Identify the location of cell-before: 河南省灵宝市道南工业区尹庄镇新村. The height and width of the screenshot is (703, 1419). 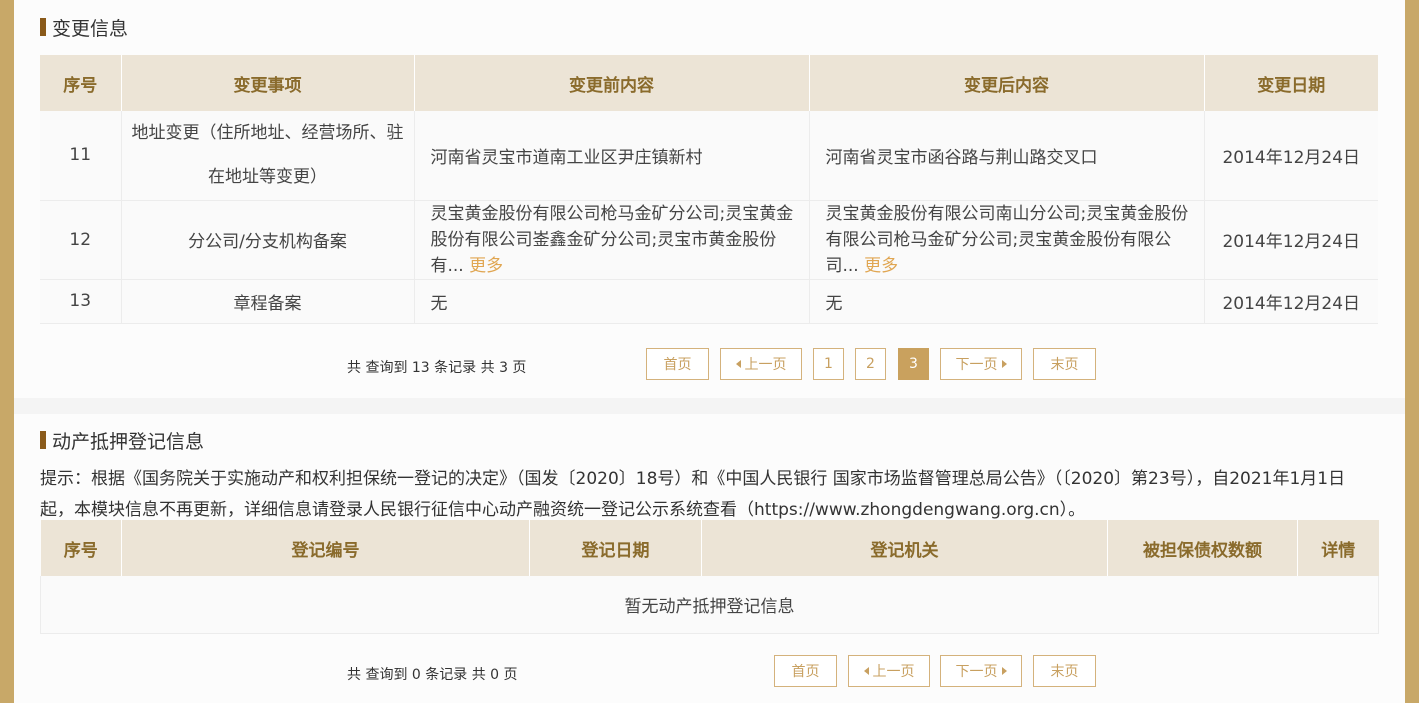
(612, 156).